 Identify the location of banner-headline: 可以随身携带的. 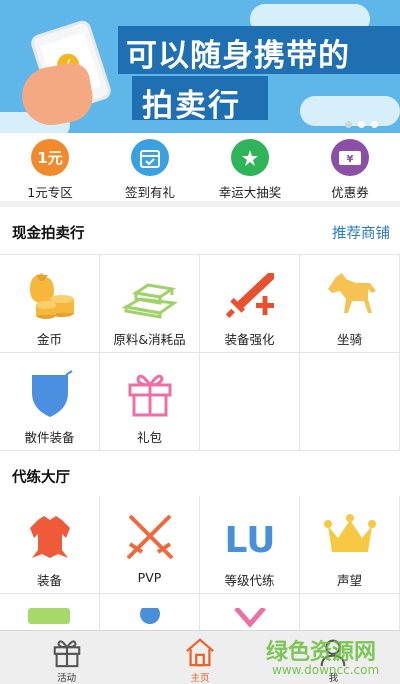
(238, 56).